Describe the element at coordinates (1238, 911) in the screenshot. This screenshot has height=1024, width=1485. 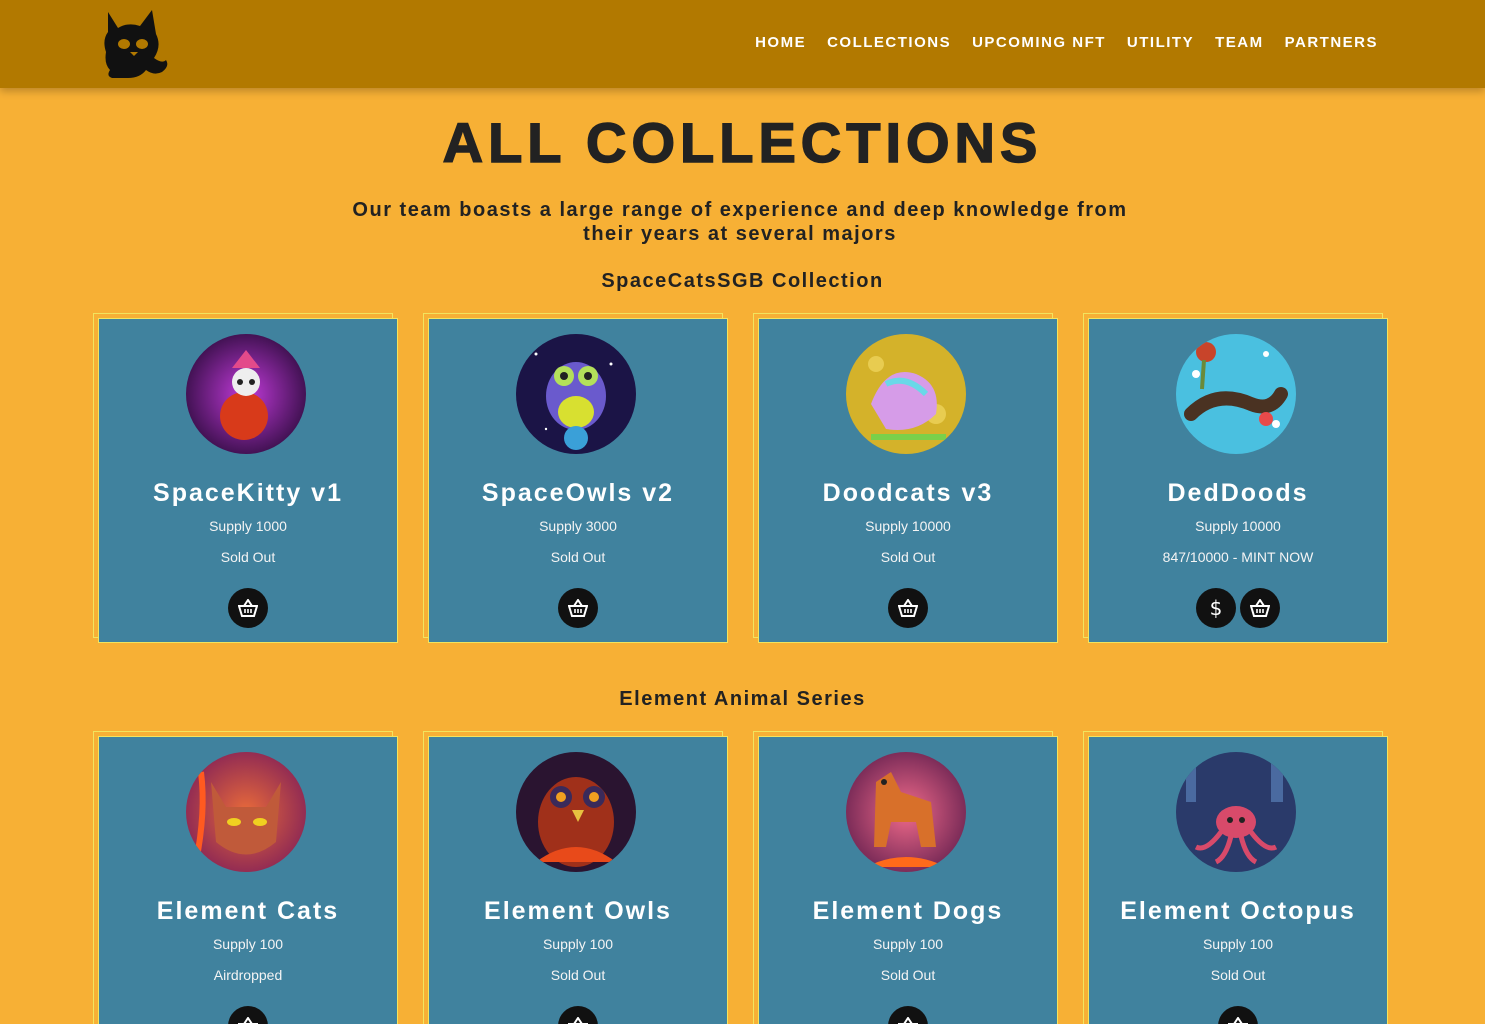
I see `collection-name: Element Octopus` at that location.